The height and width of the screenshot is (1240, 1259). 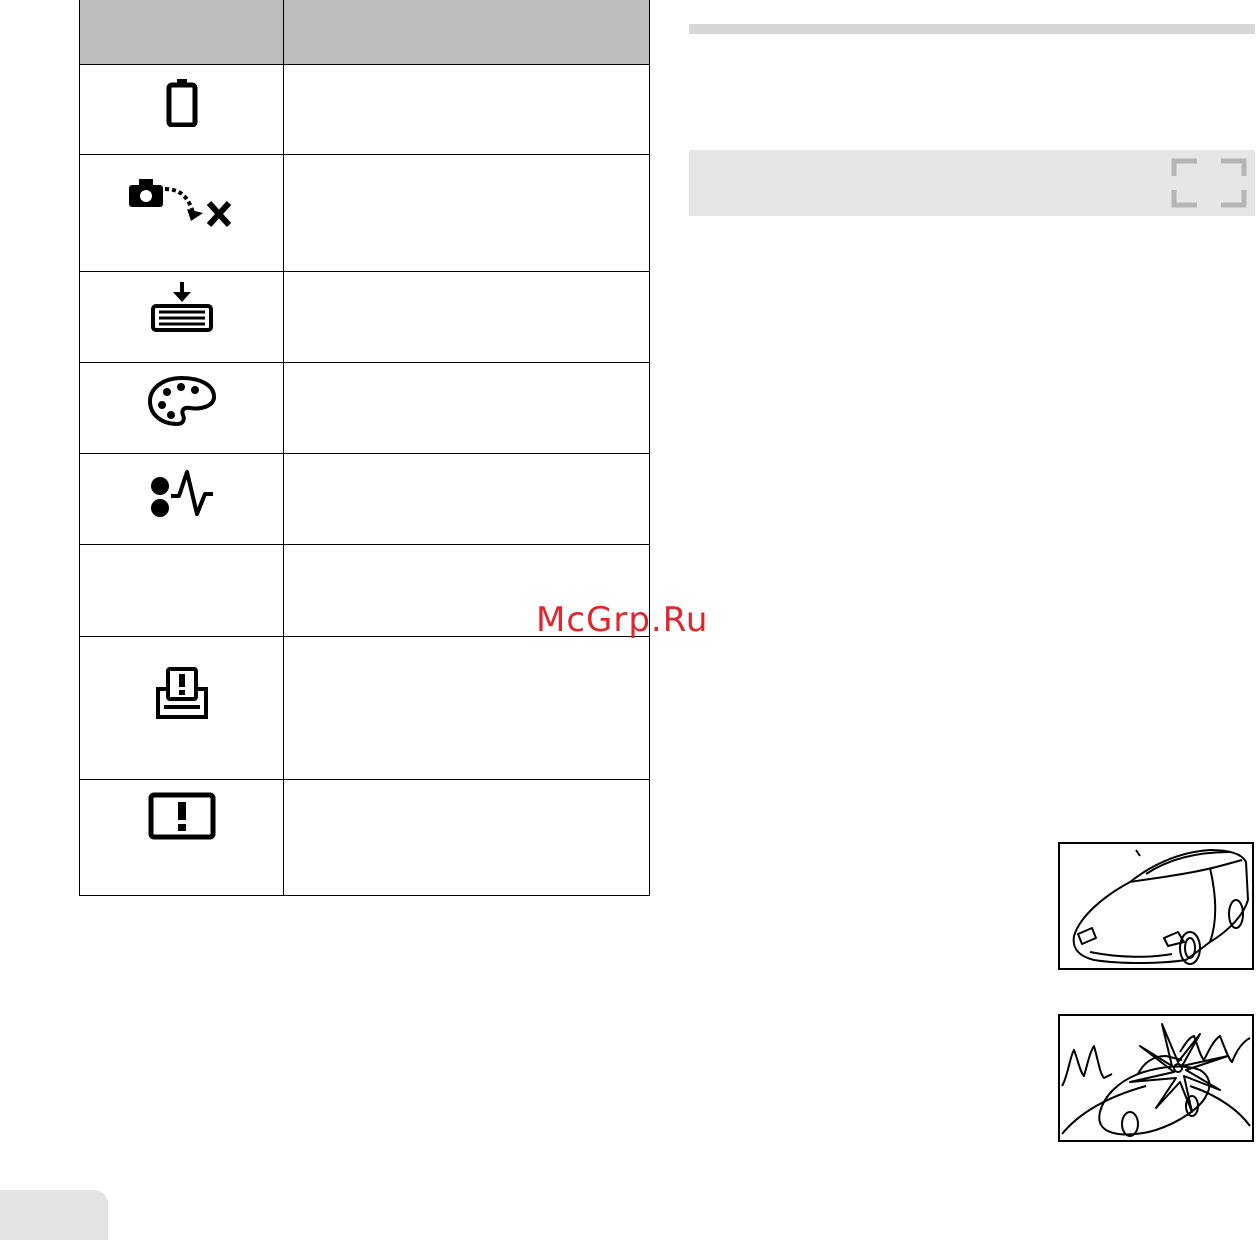 What do you see at coordinates (1156, 1078) in the screenshot?
I see `car-backlit-illustration` at bounding box center [1156, 1078].